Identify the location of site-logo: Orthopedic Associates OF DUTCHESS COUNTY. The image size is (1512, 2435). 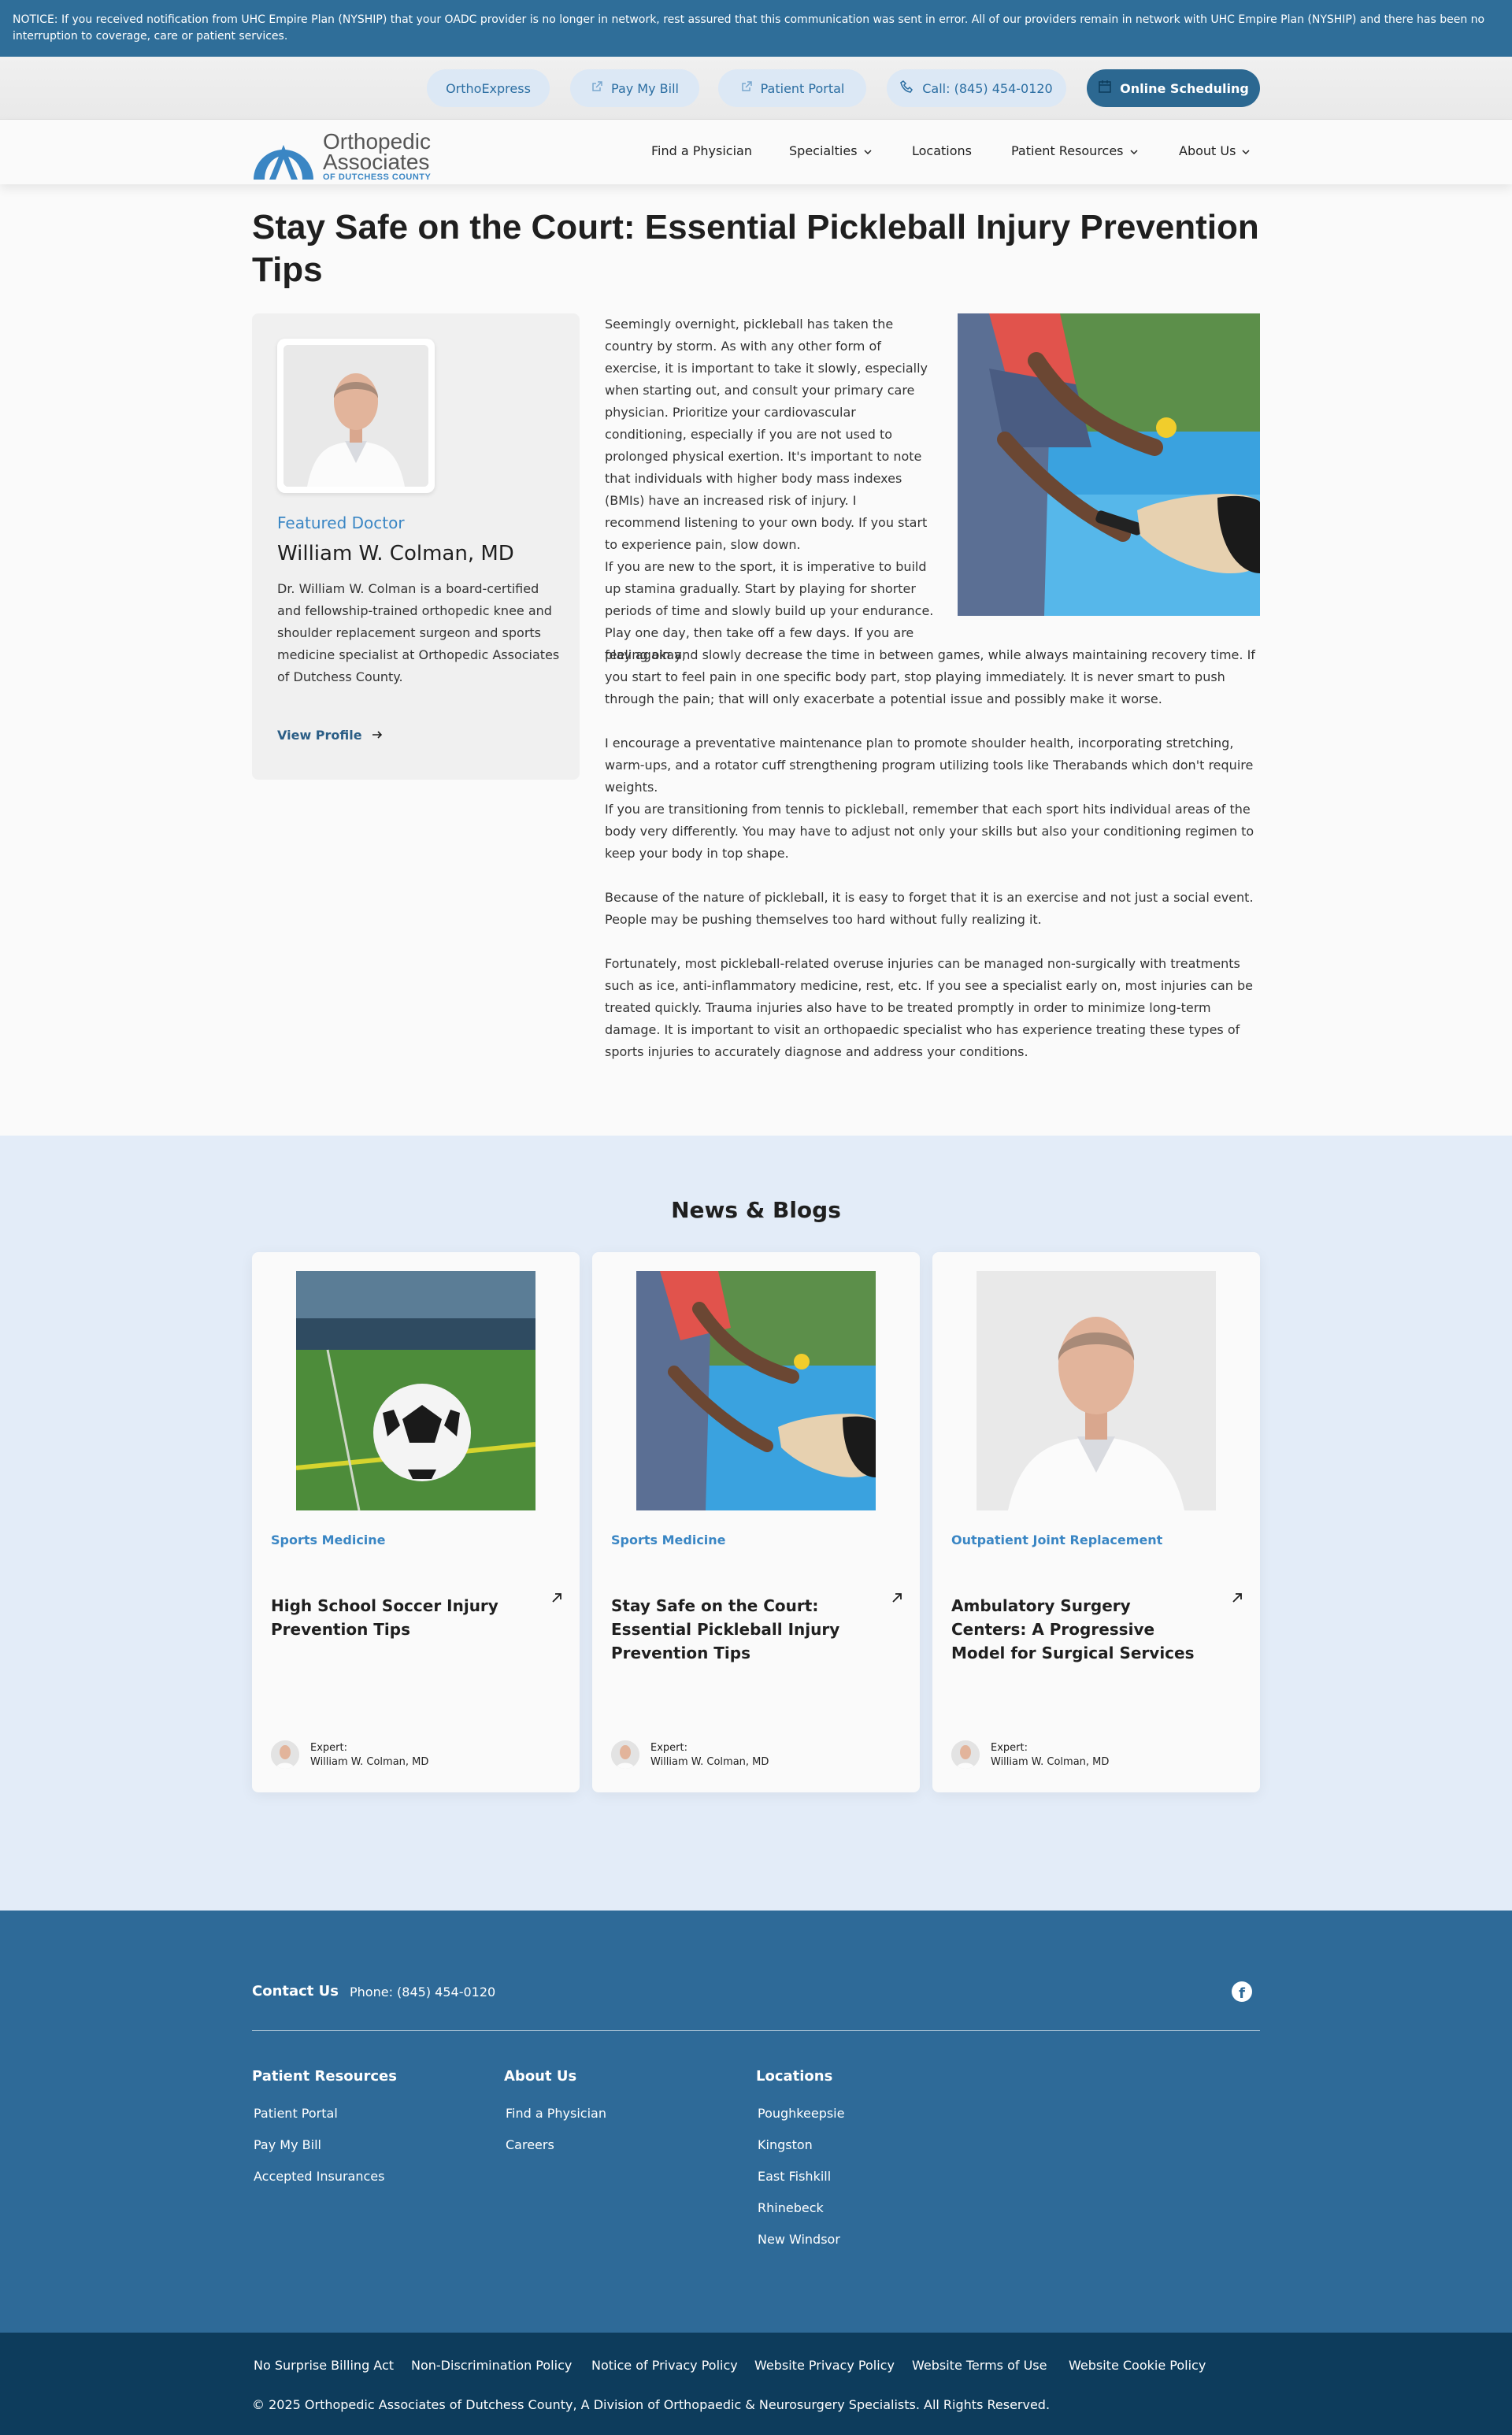
(346, 154).